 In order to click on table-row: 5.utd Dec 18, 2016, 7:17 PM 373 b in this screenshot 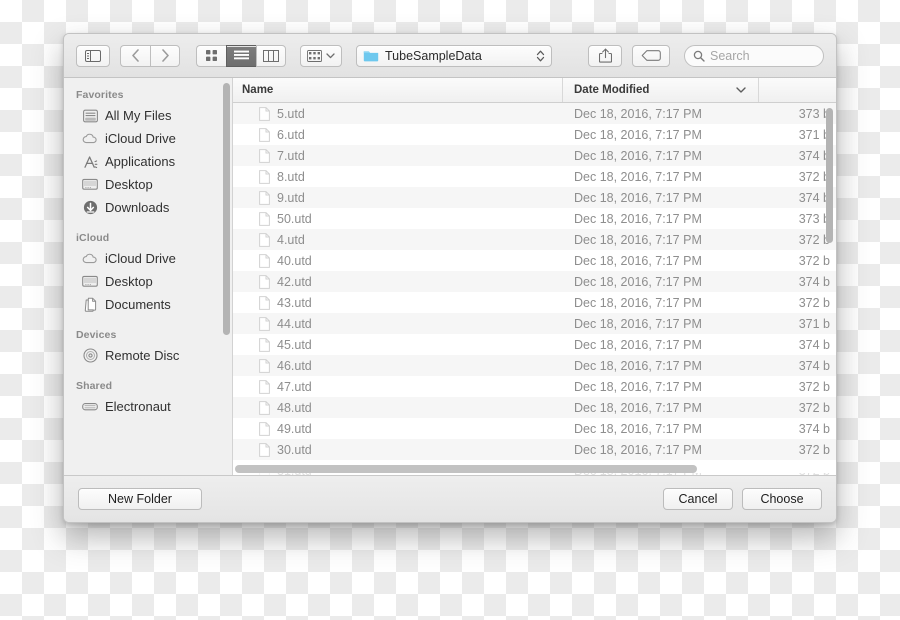, I will do `click(534, 113)`.